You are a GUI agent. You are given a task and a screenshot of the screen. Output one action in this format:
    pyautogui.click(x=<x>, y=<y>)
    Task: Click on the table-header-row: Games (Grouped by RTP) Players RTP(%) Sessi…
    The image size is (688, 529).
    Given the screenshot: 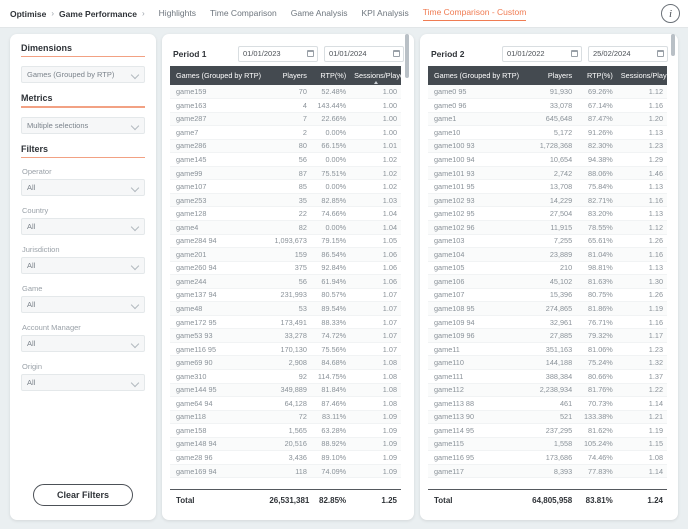 What is the action you would take?
    pyautogui.click(x=547, y=75)
    